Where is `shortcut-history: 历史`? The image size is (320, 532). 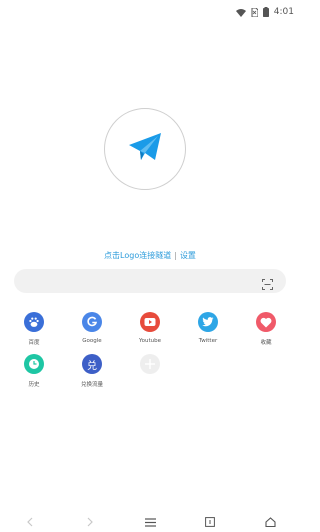
shortcut-history: 历史 is located at coordinates (34, 371).